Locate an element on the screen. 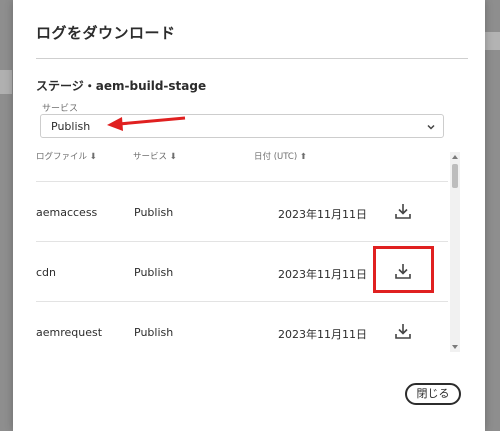 The image size is (500, 431). service-select-value: Publish is located at coordinates (71, 126).